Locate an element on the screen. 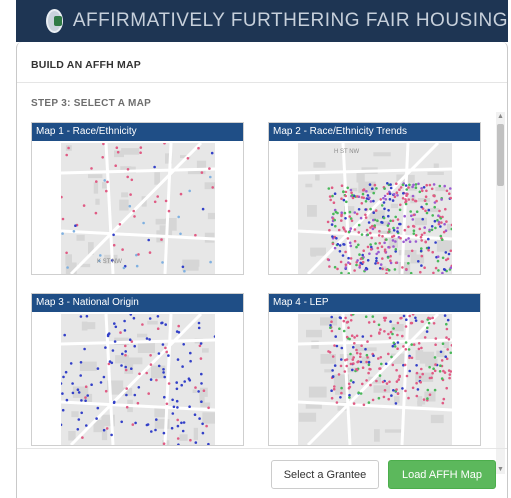 The height and width of the screenshot is (498, 511). map-card-title: Map 1 - Race/Ethnicity is located at coordinates (137, 132).